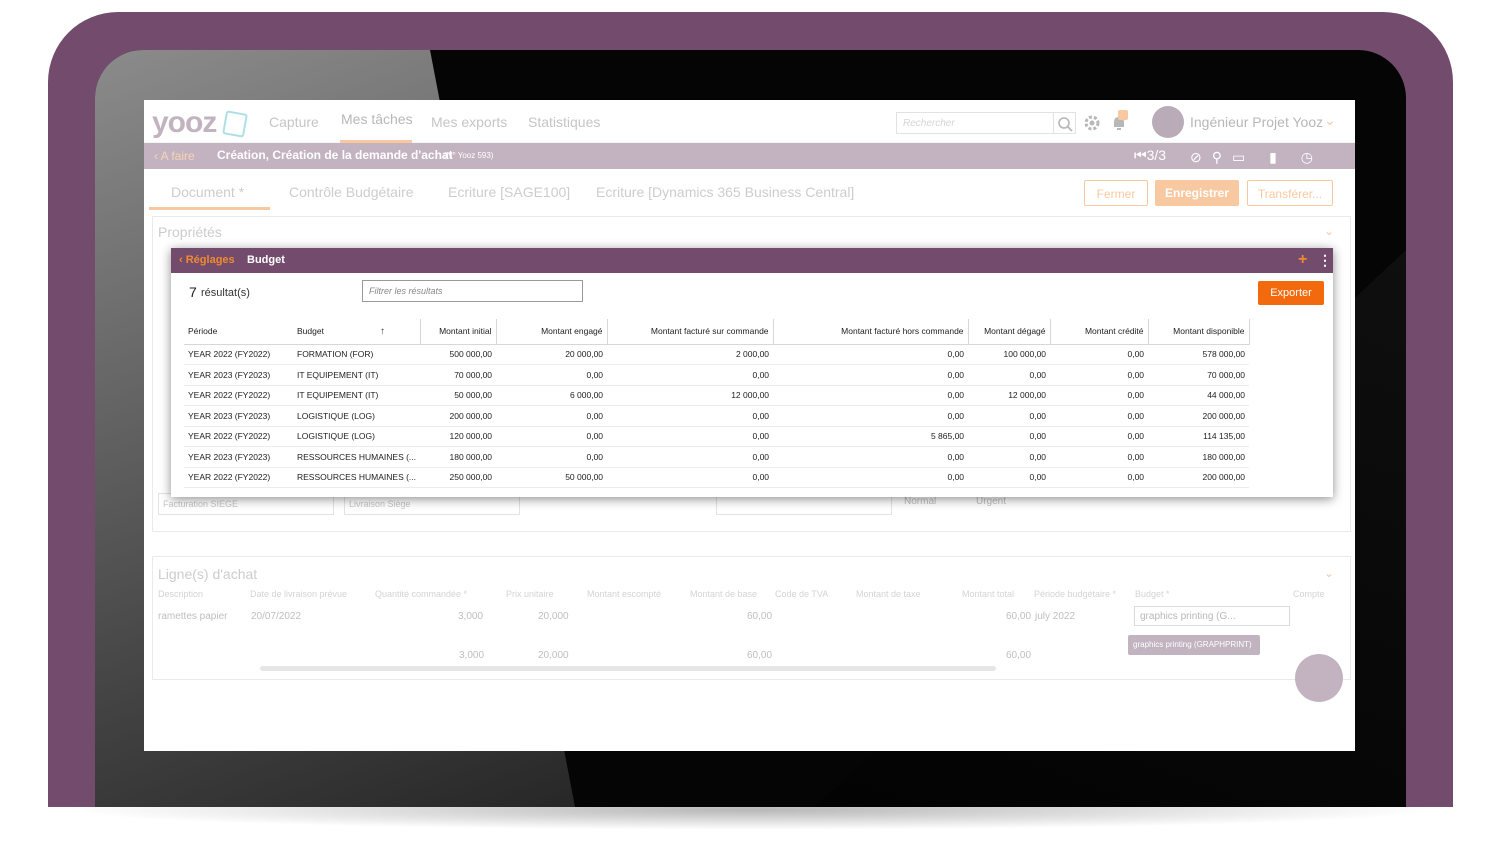 This screenshot has height=844, width=1500. Describe the element at coordinates (174, 156) in the screenshot. I see `back-link: ‹ A faire` at that location.